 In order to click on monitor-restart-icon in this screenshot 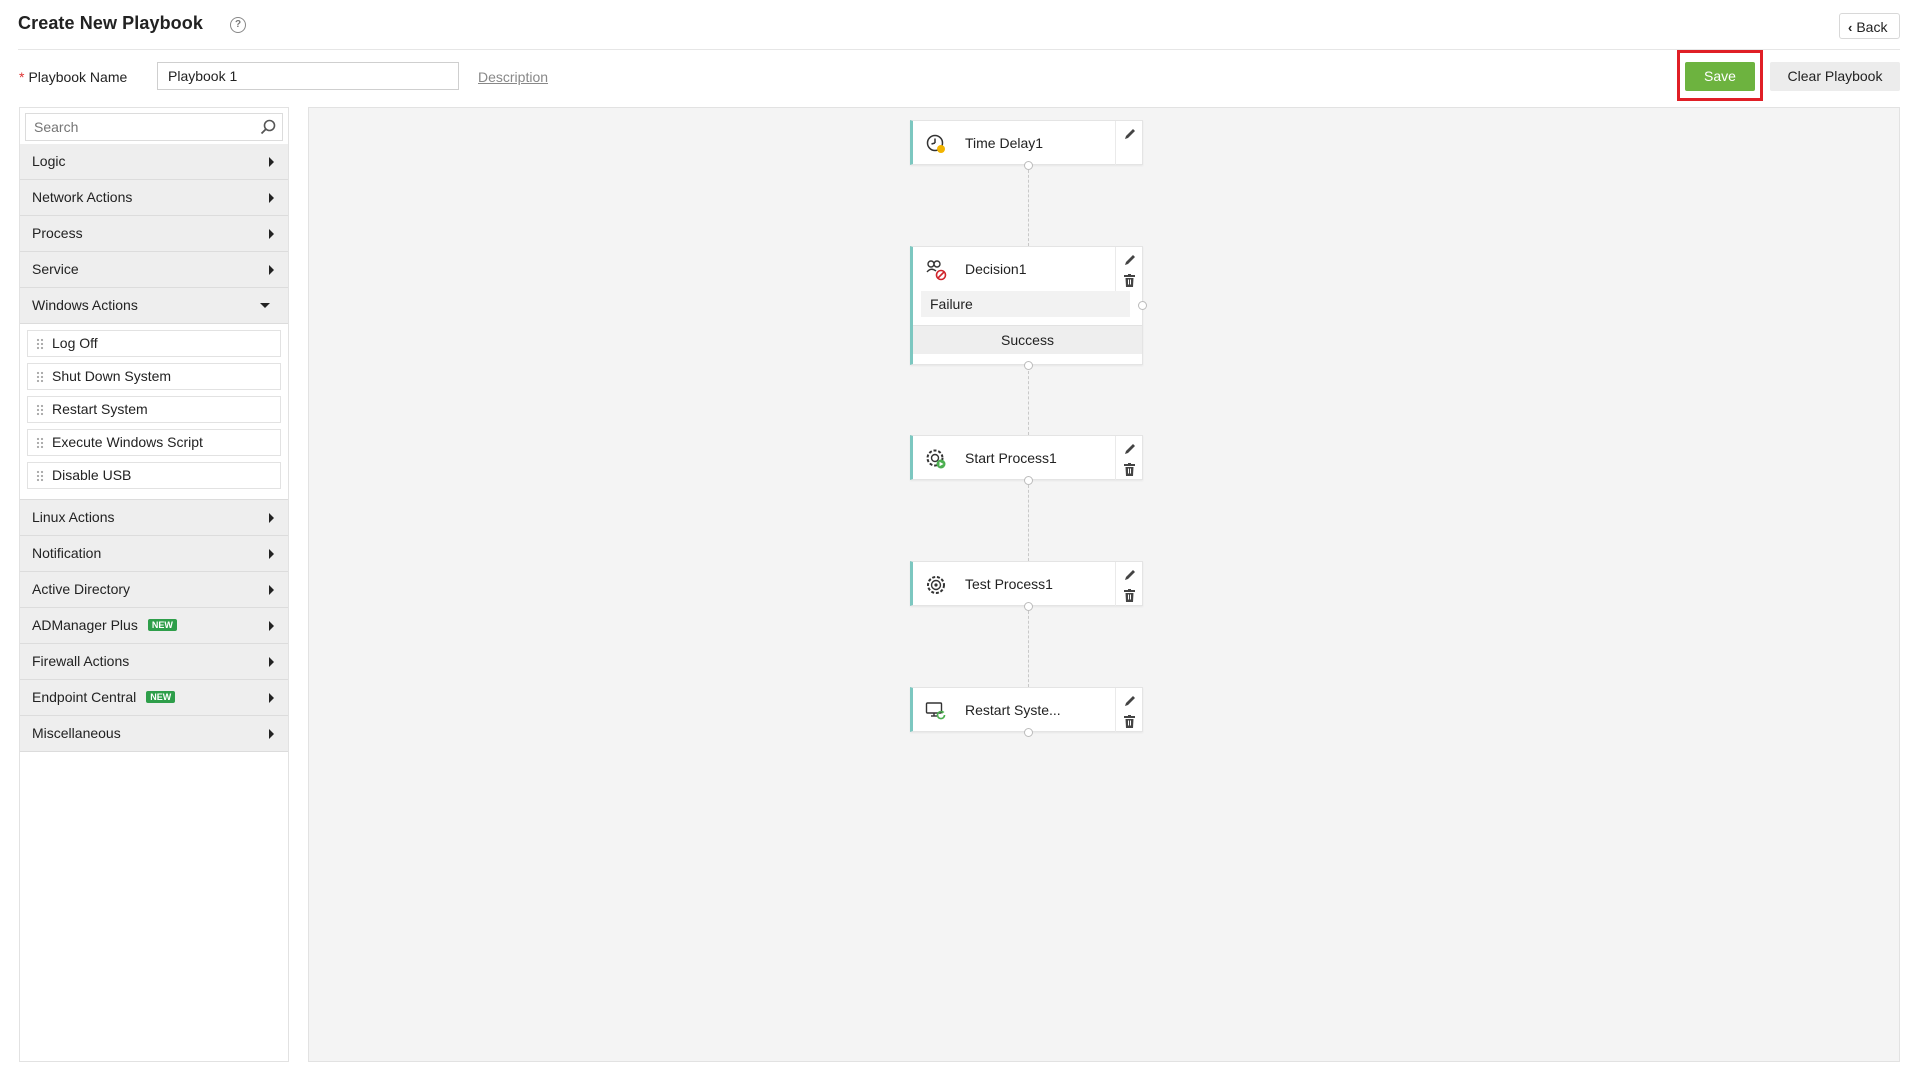, I will do `click(935, 711)`.